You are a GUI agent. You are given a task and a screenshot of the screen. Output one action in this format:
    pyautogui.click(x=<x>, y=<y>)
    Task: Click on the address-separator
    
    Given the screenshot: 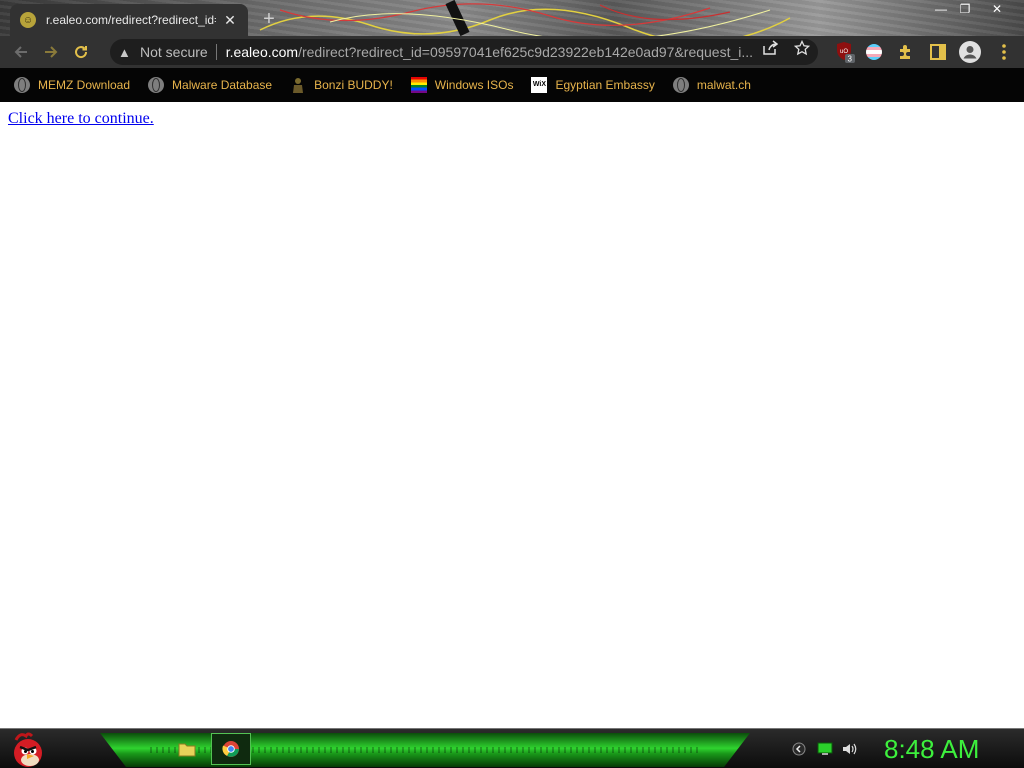 What is the action you would take?
    pyautogui.click(x=216, y=52)
    